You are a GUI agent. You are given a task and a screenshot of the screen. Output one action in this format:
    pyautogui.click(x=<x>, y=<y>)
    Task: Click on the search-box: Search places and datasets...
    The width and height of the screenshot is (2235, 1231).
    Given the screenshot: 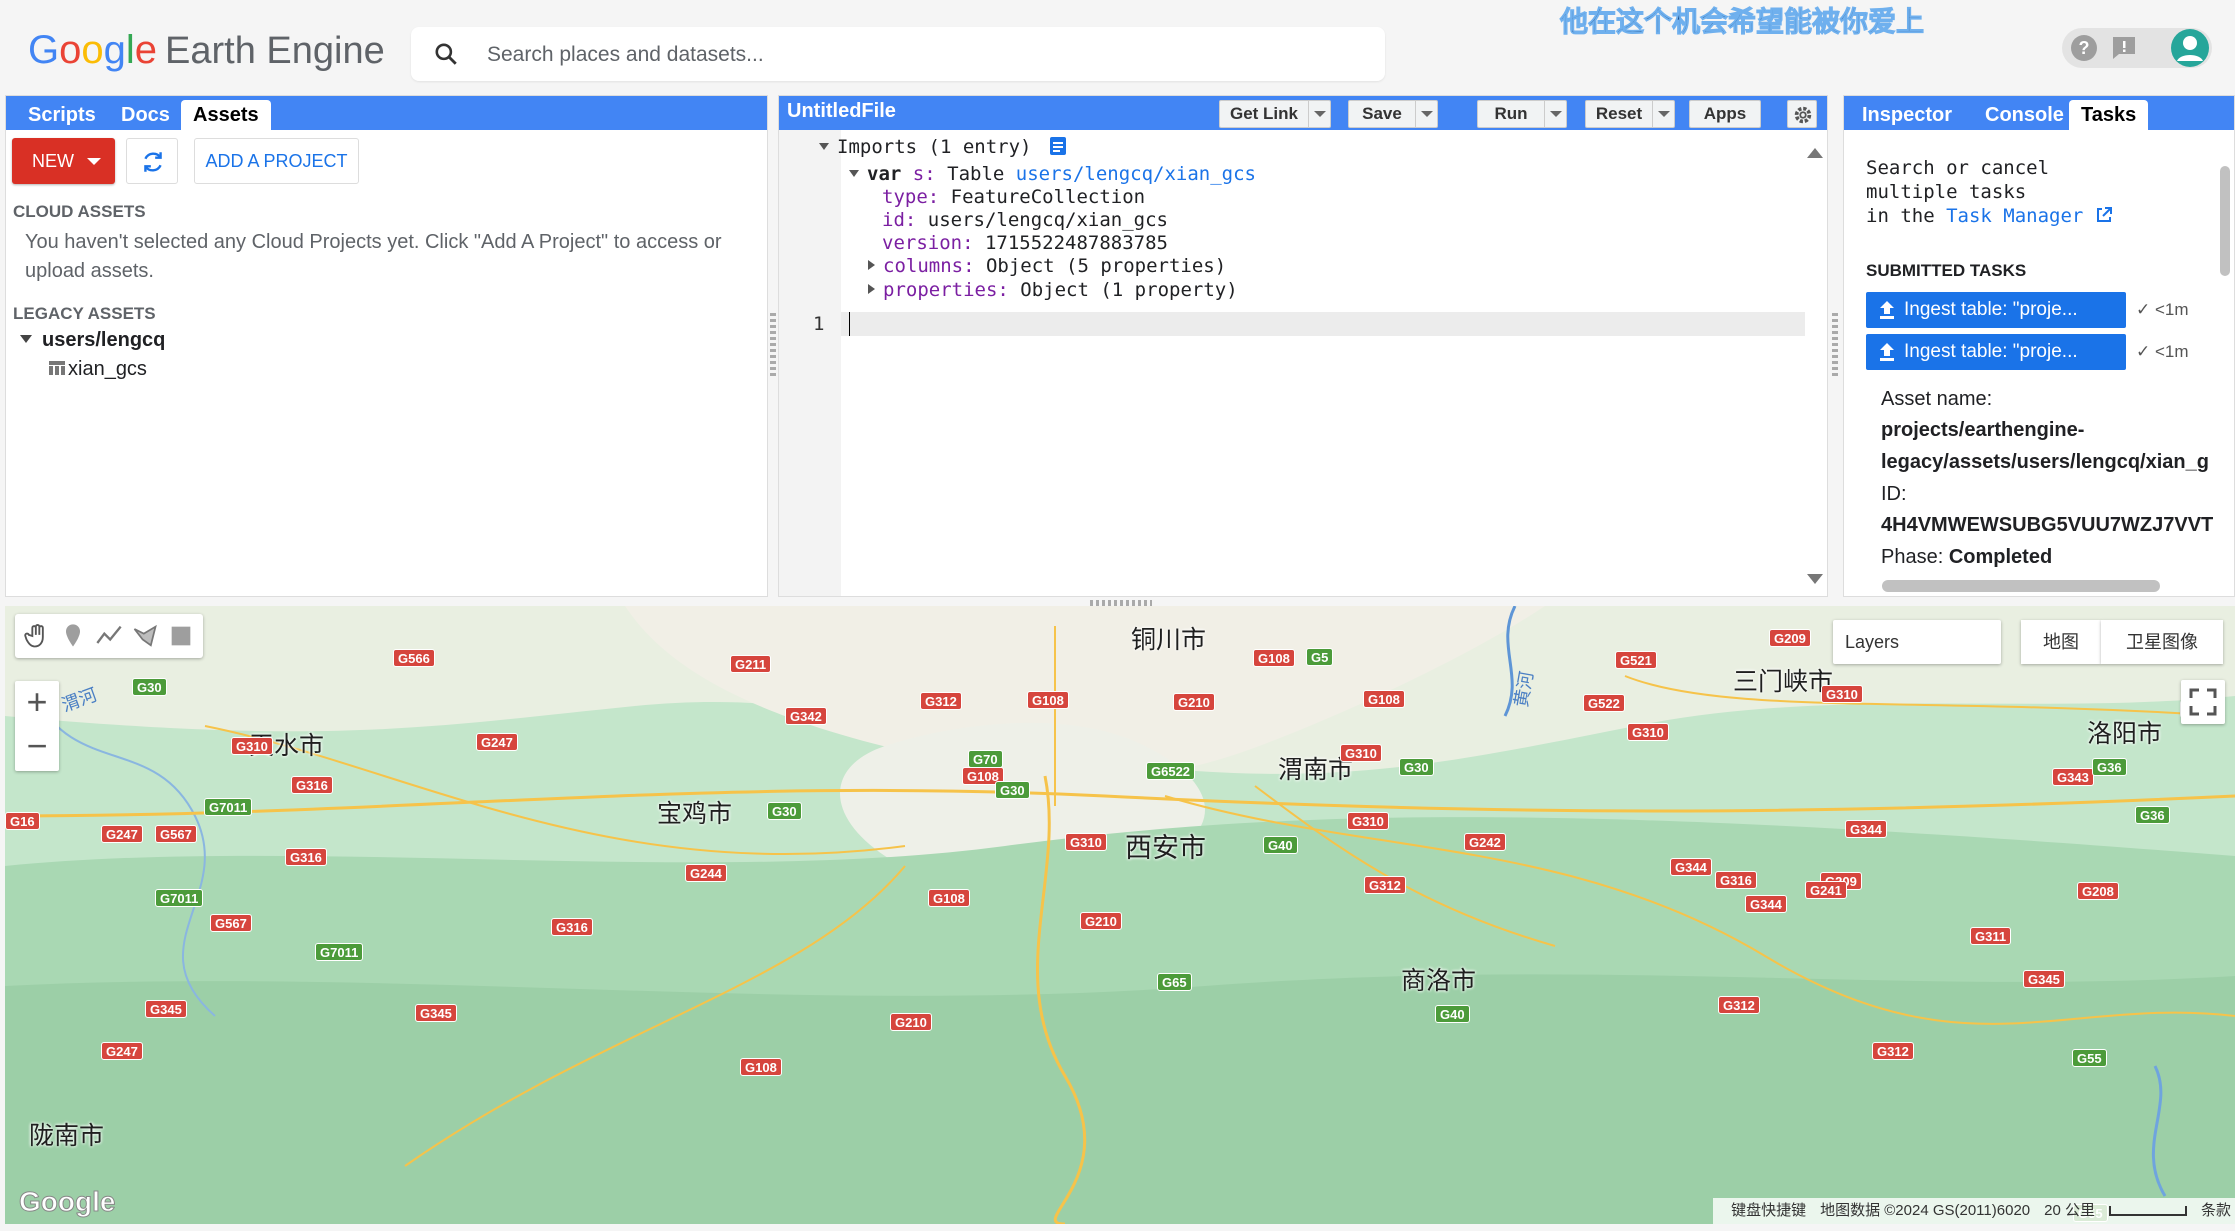 What is the action you would take?
    pyautogui.click(x=898, y=54)
    